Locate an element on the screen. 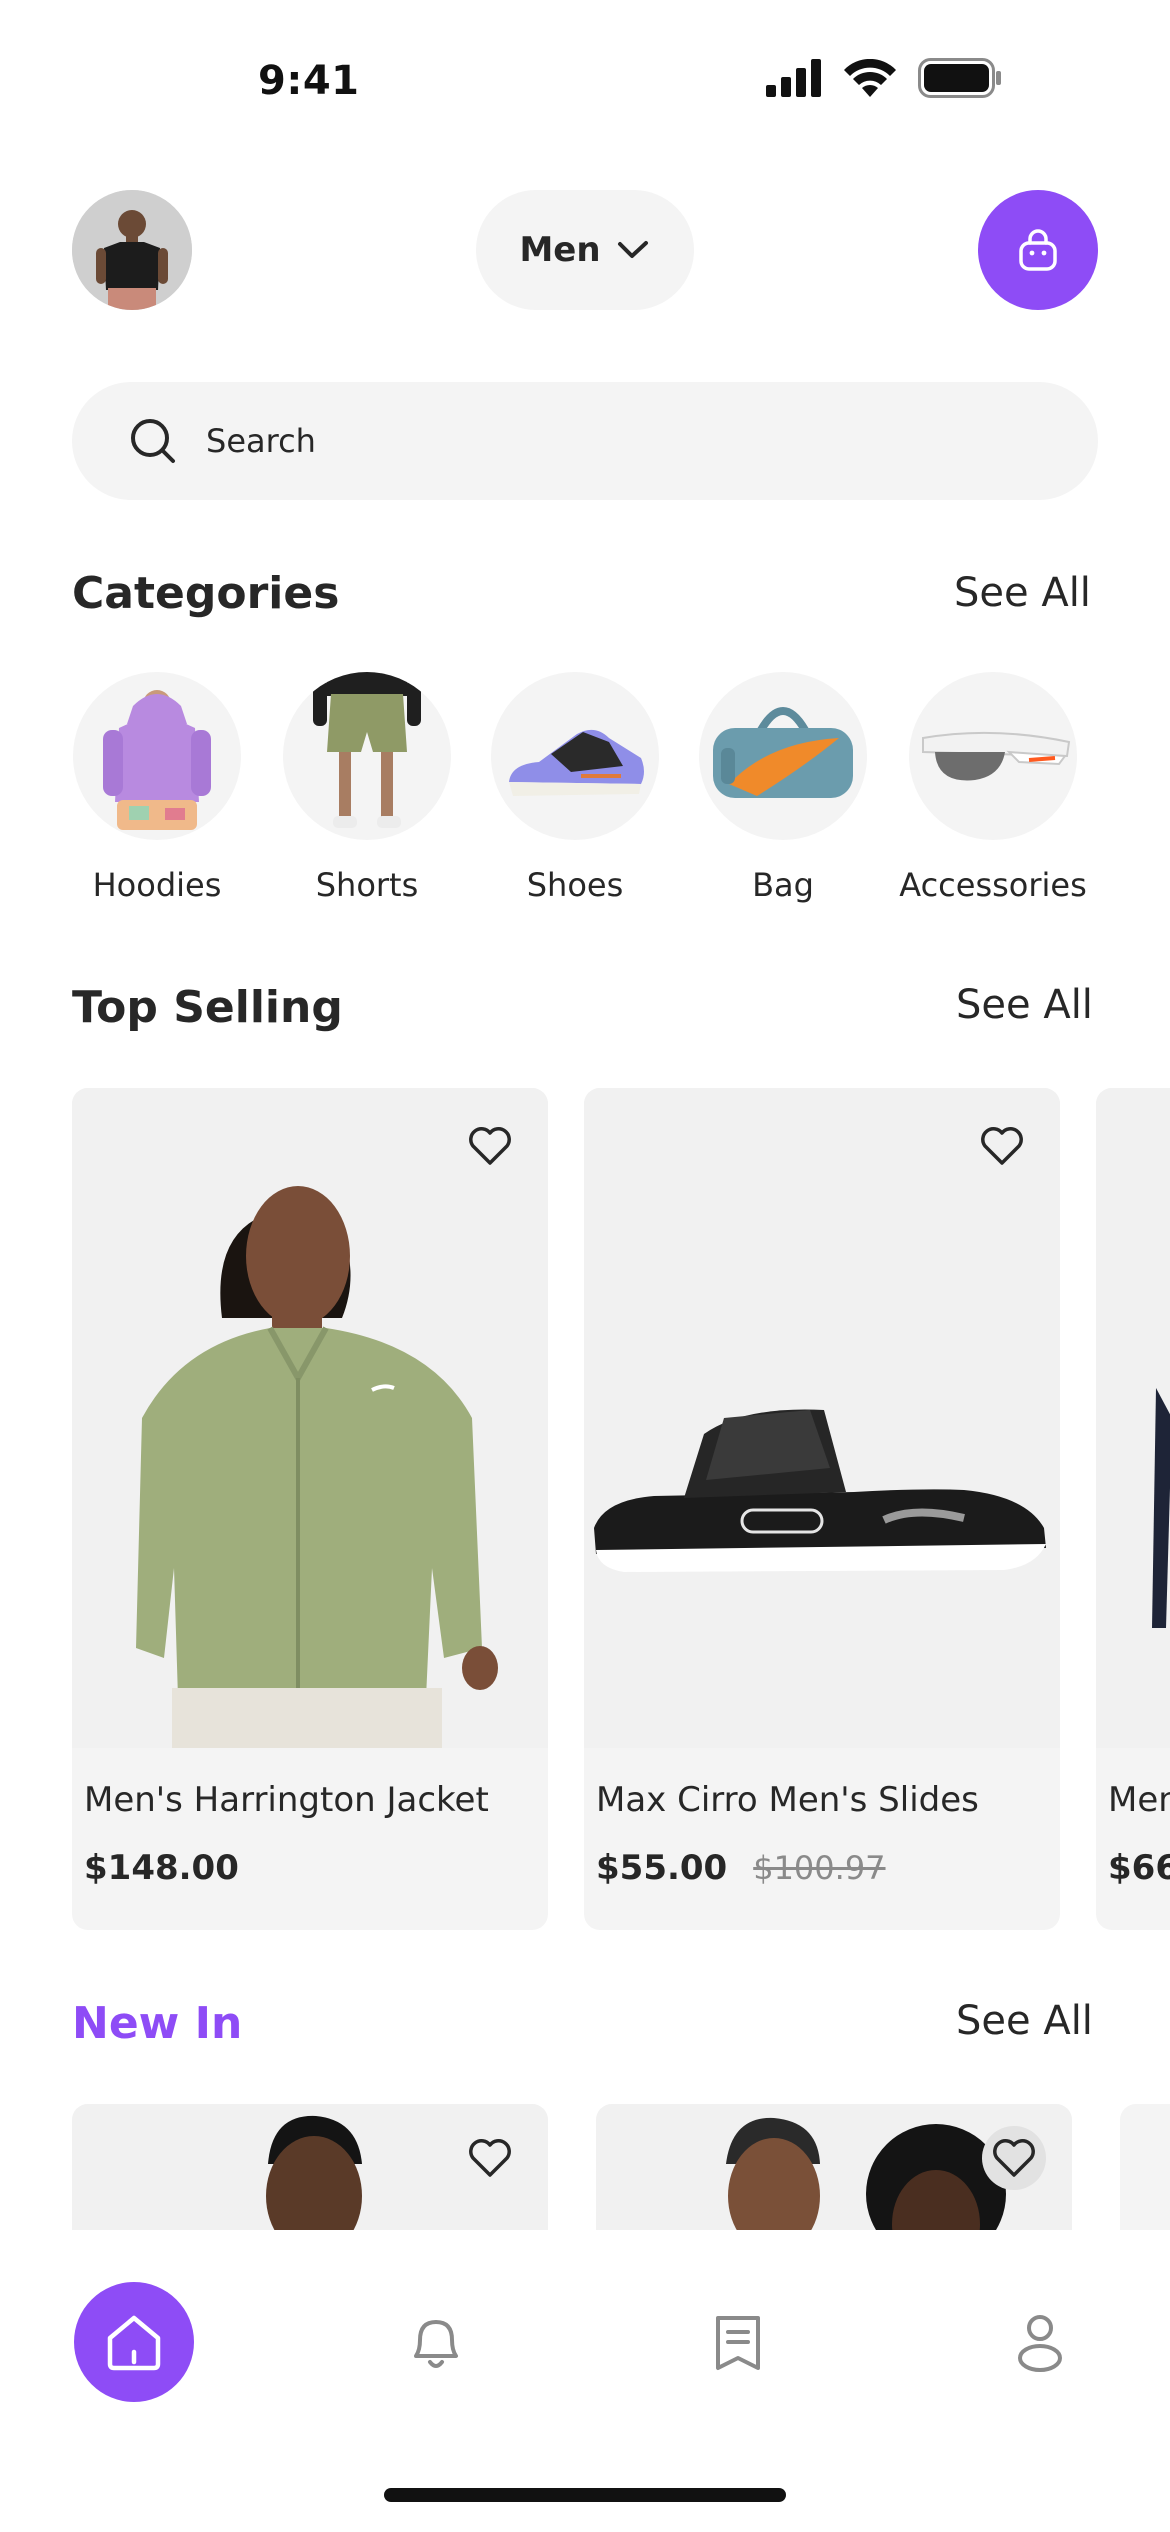 This screenshot has height=2532, width=1170. profile-icon is located at coordinates (1040, 2343).